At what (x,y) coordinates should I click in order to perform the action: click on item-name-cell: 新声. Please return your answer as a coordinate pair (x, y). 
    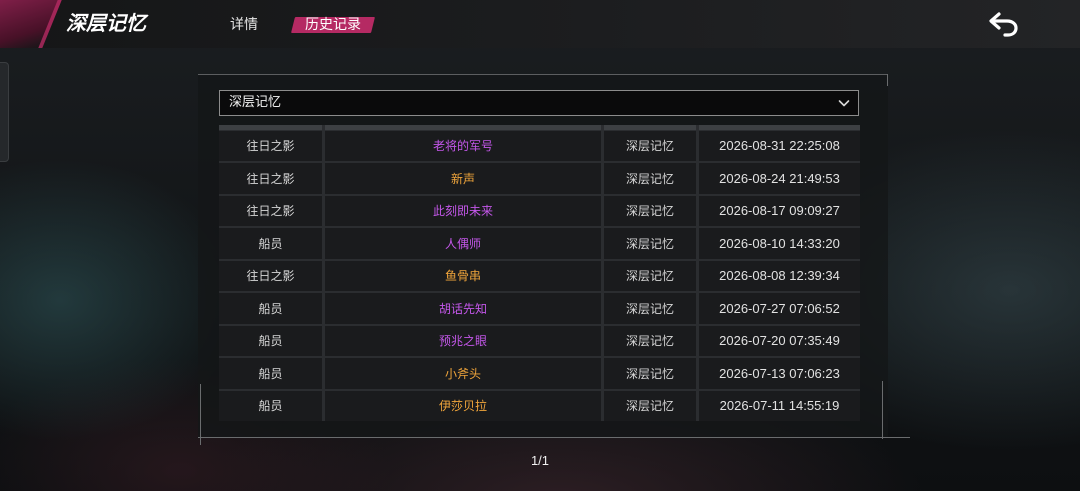
    Looking at the image, I should click on (463, 178).